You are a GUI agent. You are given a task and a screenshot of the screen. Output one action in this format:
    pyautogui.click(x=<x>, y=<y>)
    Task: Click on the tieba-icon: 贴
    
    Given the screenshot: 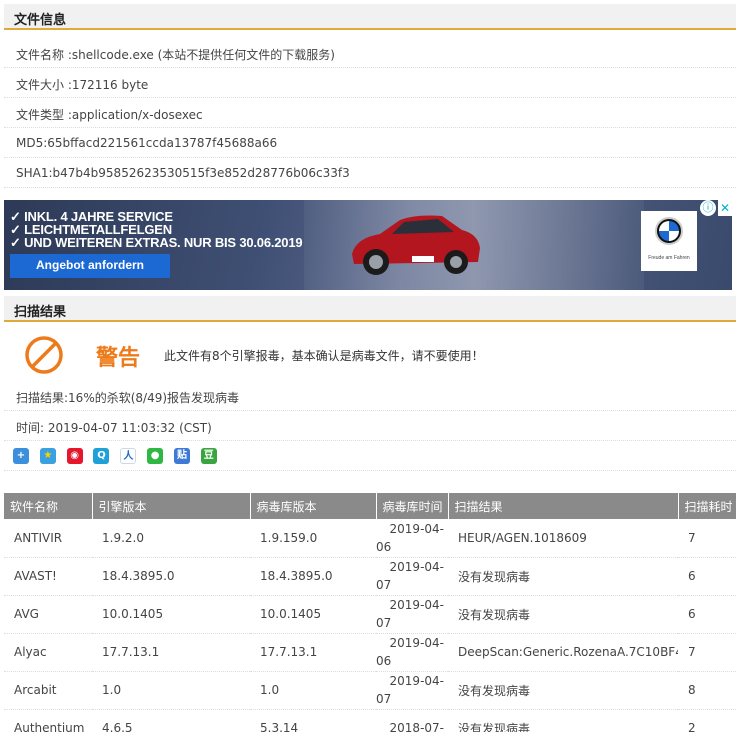 What is the action you would take?
    pyautogui.click(x=181, y=456)
    